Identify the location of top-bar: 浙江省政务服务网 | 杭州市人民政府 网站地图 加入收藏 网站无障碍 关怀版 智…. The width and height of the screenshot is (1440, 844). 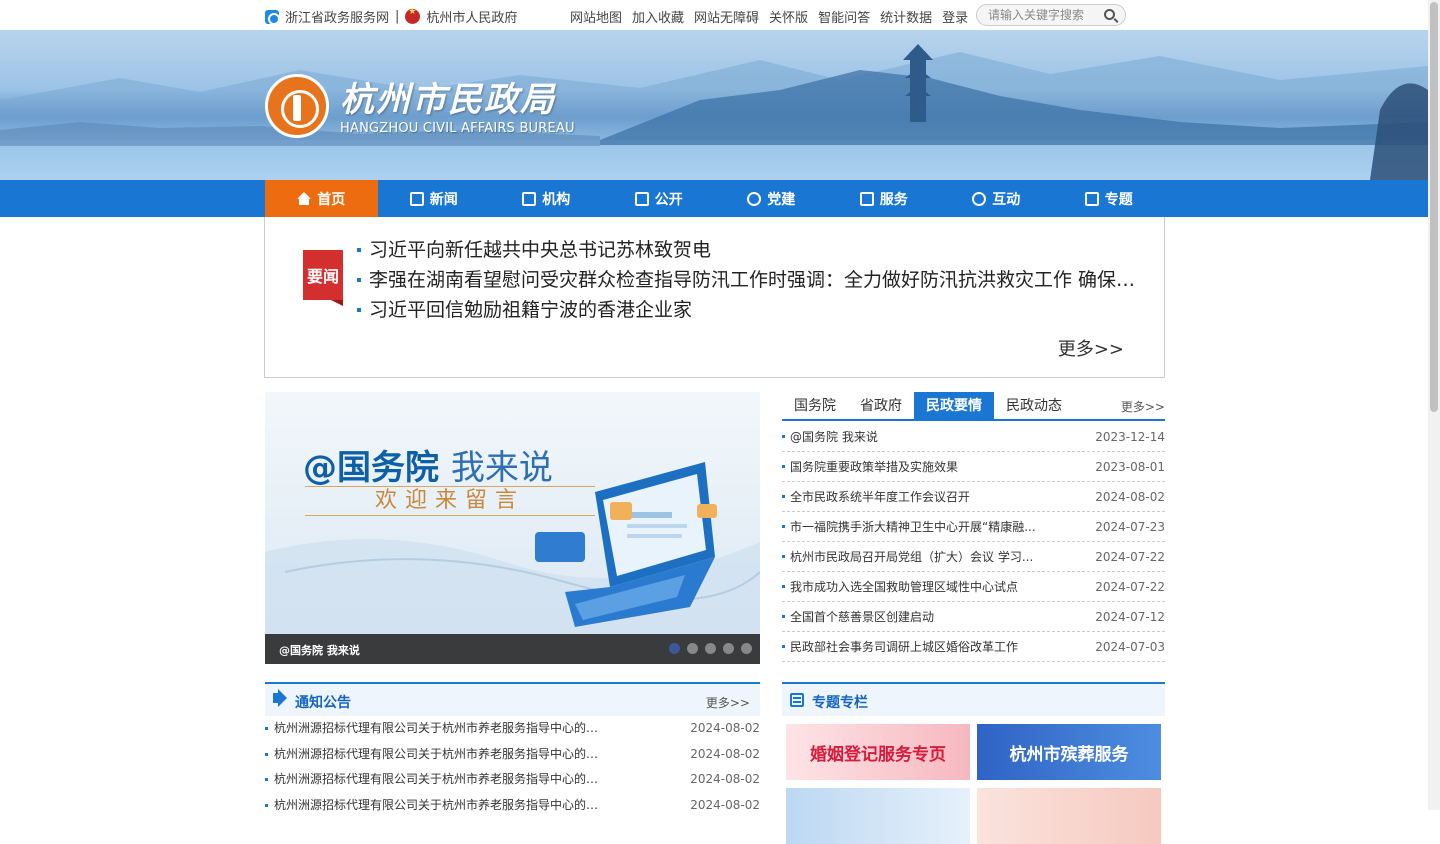
(714, 15).